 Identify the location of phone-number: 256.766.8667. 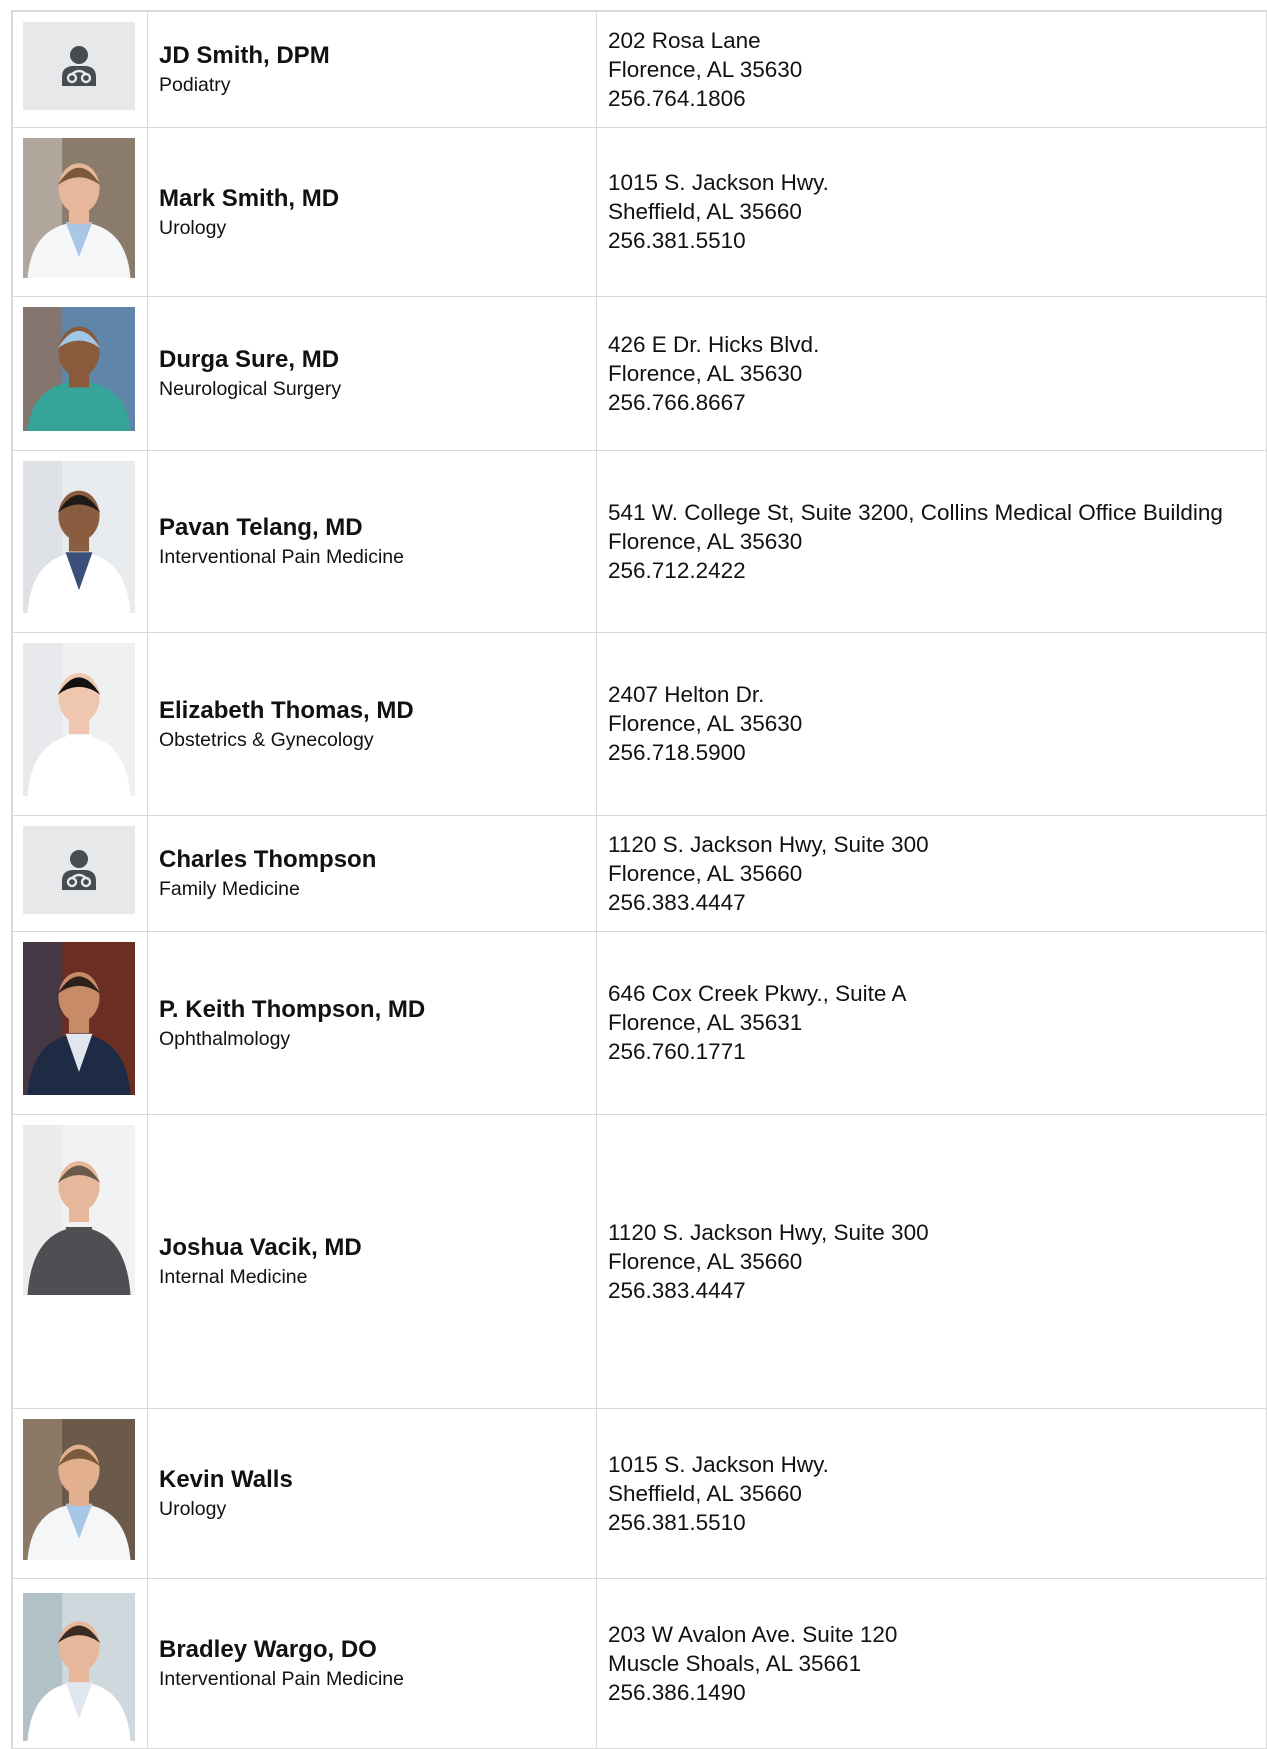
(937, 402).